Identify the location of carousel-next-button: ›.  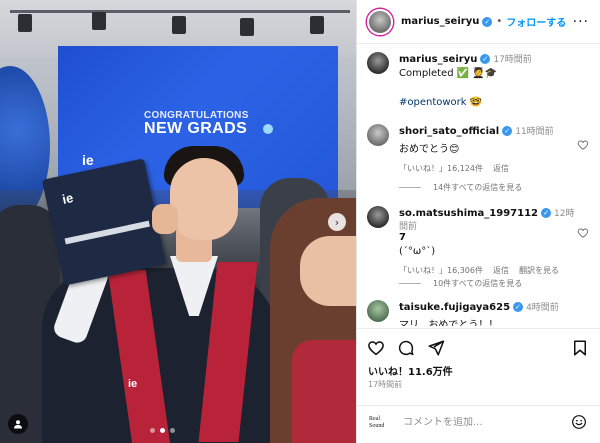
(337, 222).